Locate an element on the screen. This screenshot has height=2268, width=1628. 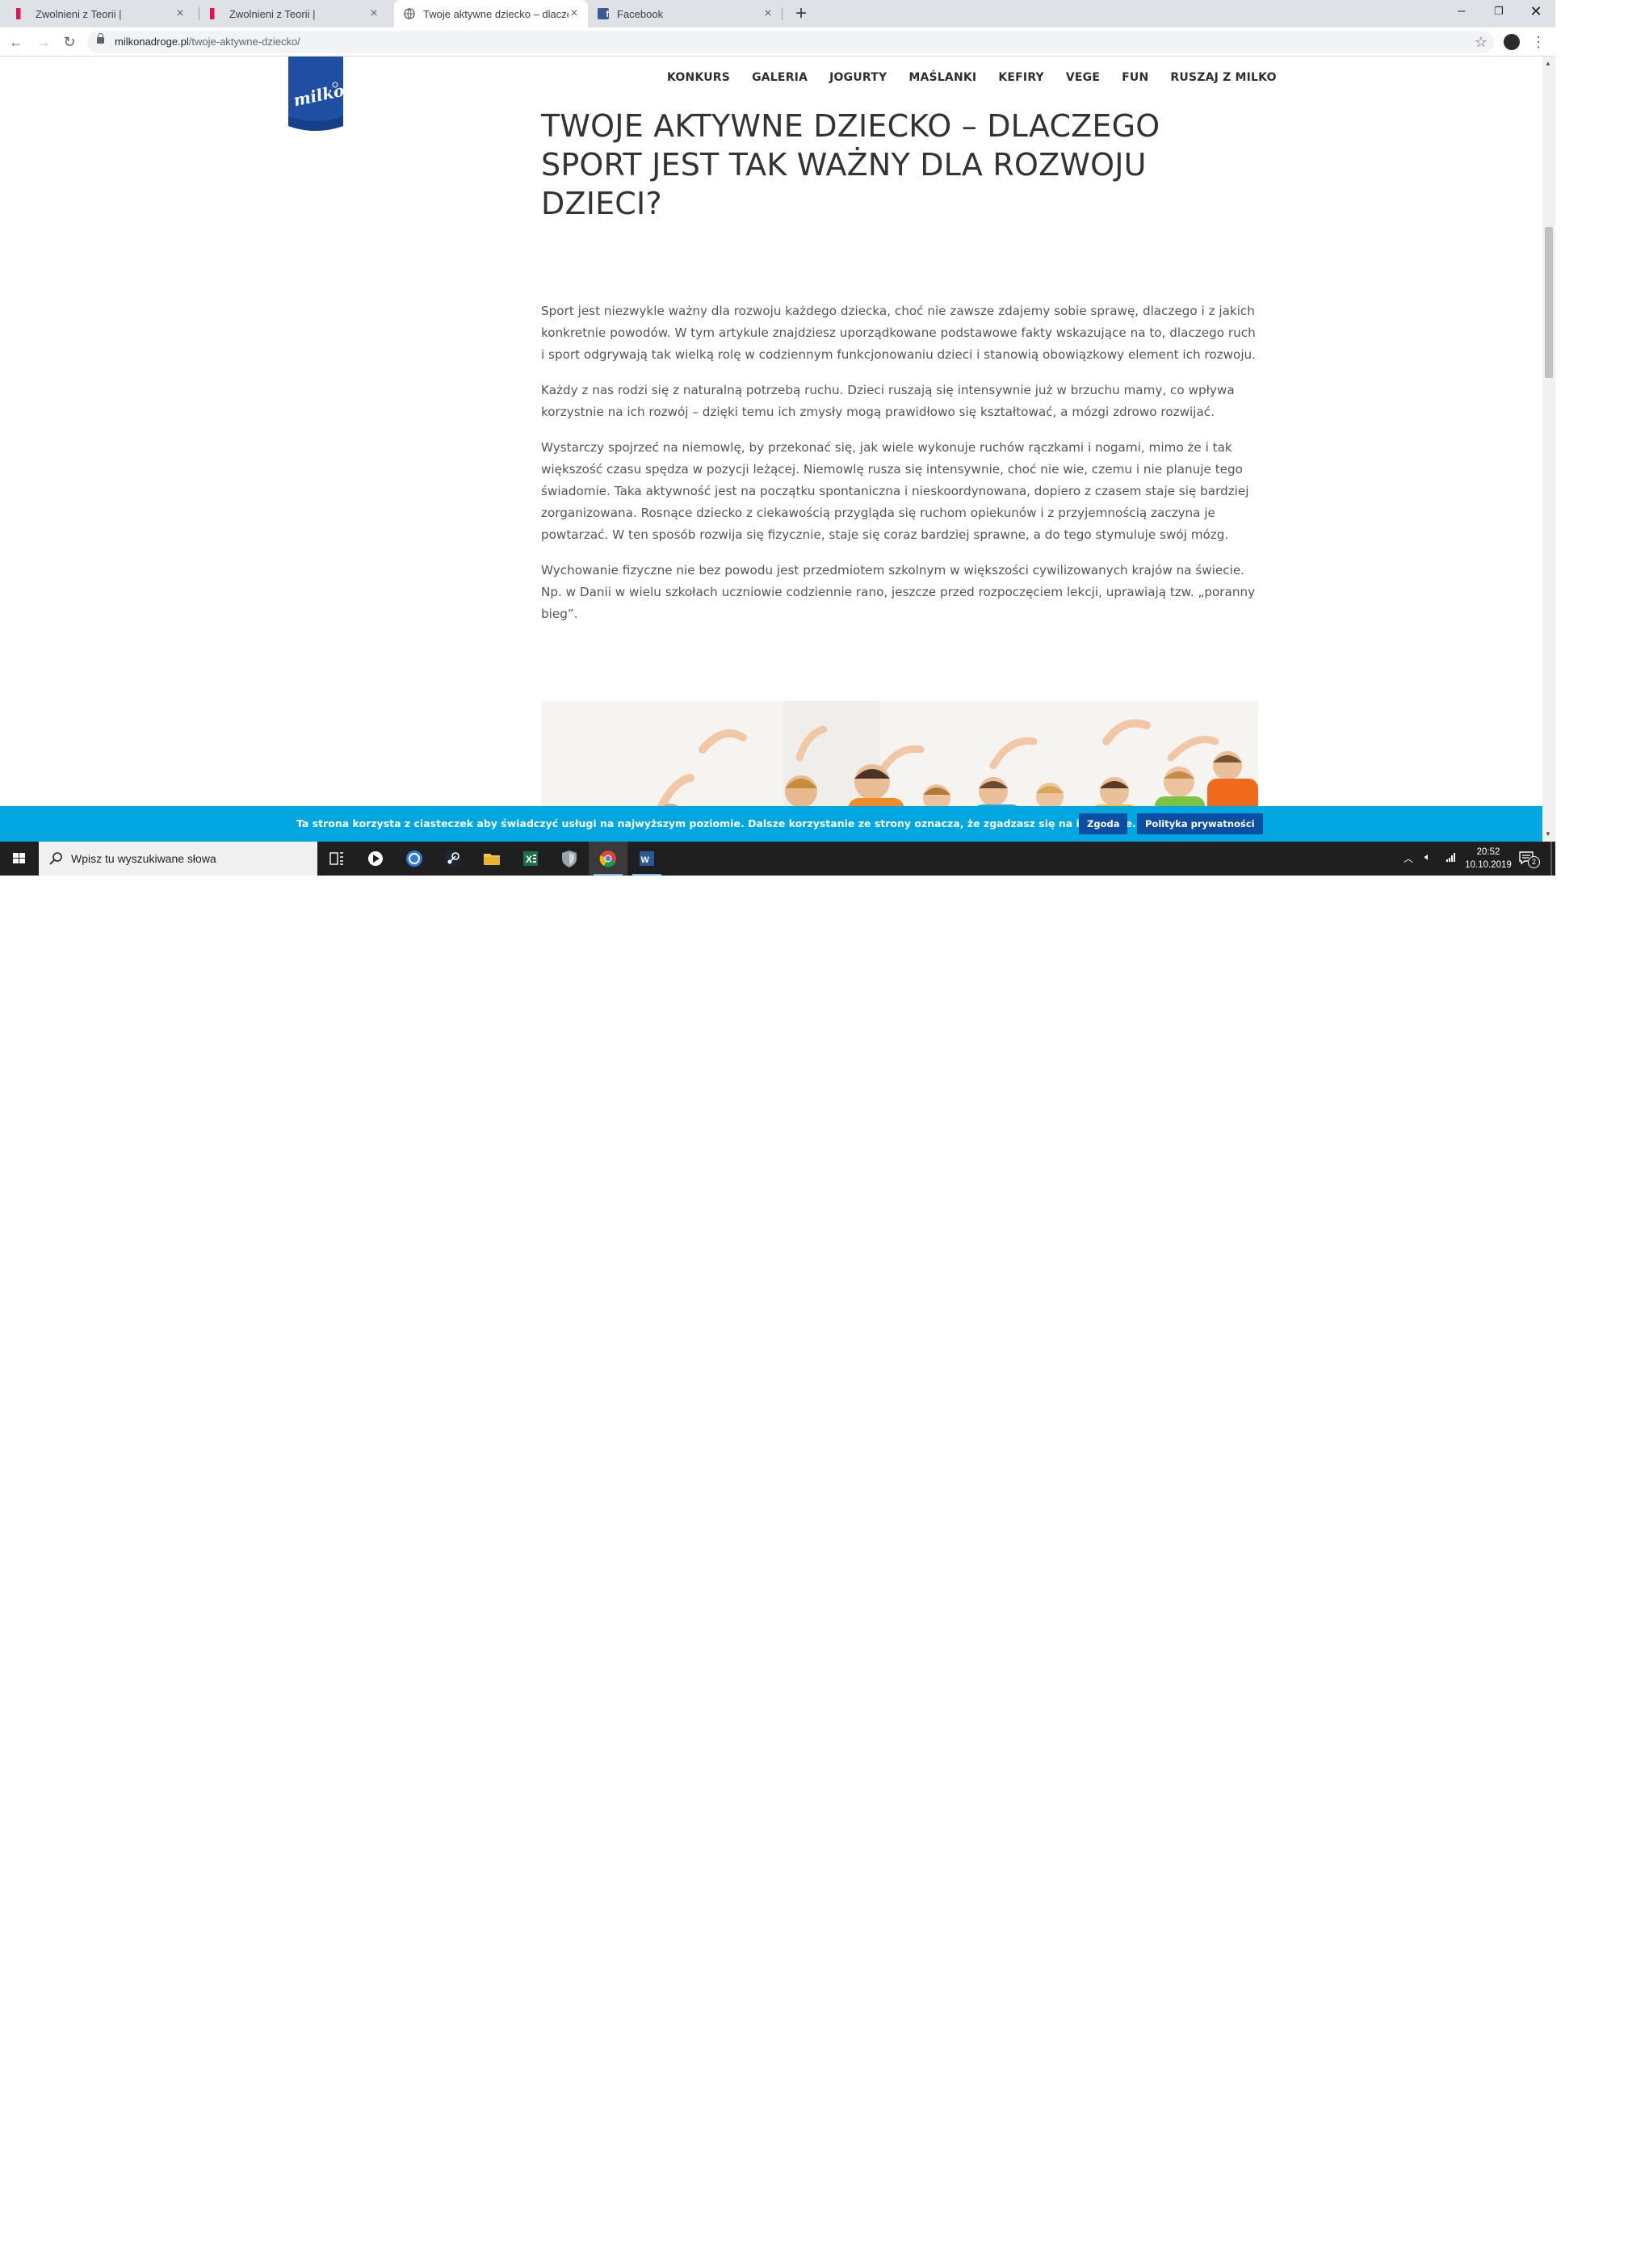
nav-item-fun: FUN is located at coordinates (1135, 77).